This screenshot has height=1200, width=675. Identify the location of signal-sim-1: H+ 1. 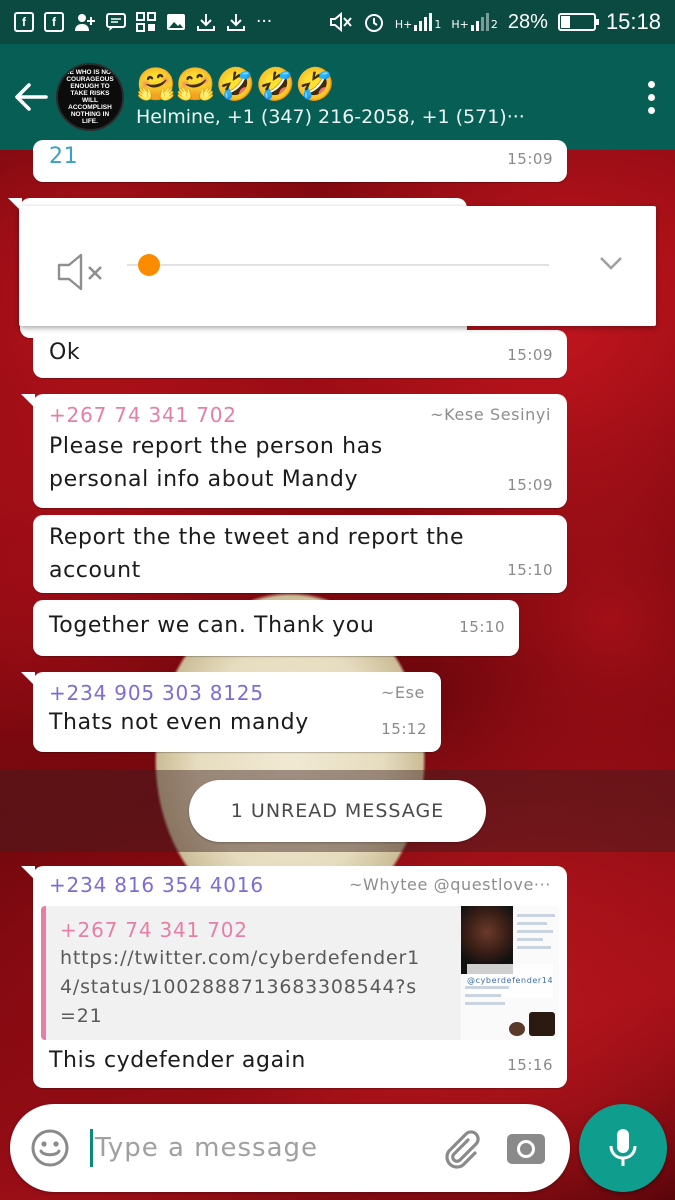
(418, 22).